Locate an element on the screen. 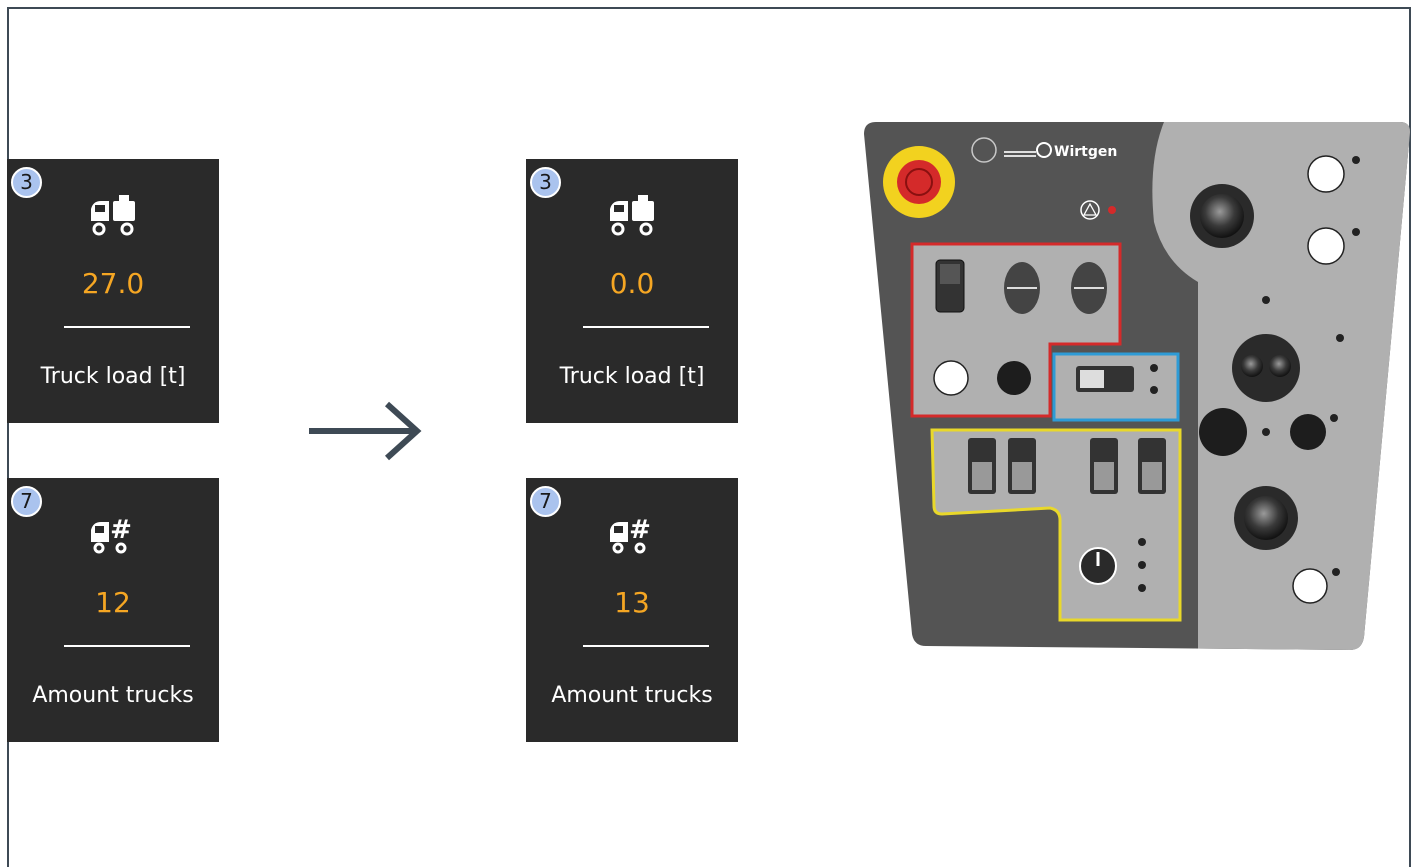  truck-load-value: 27.0 is located at coordinates (113, 283).